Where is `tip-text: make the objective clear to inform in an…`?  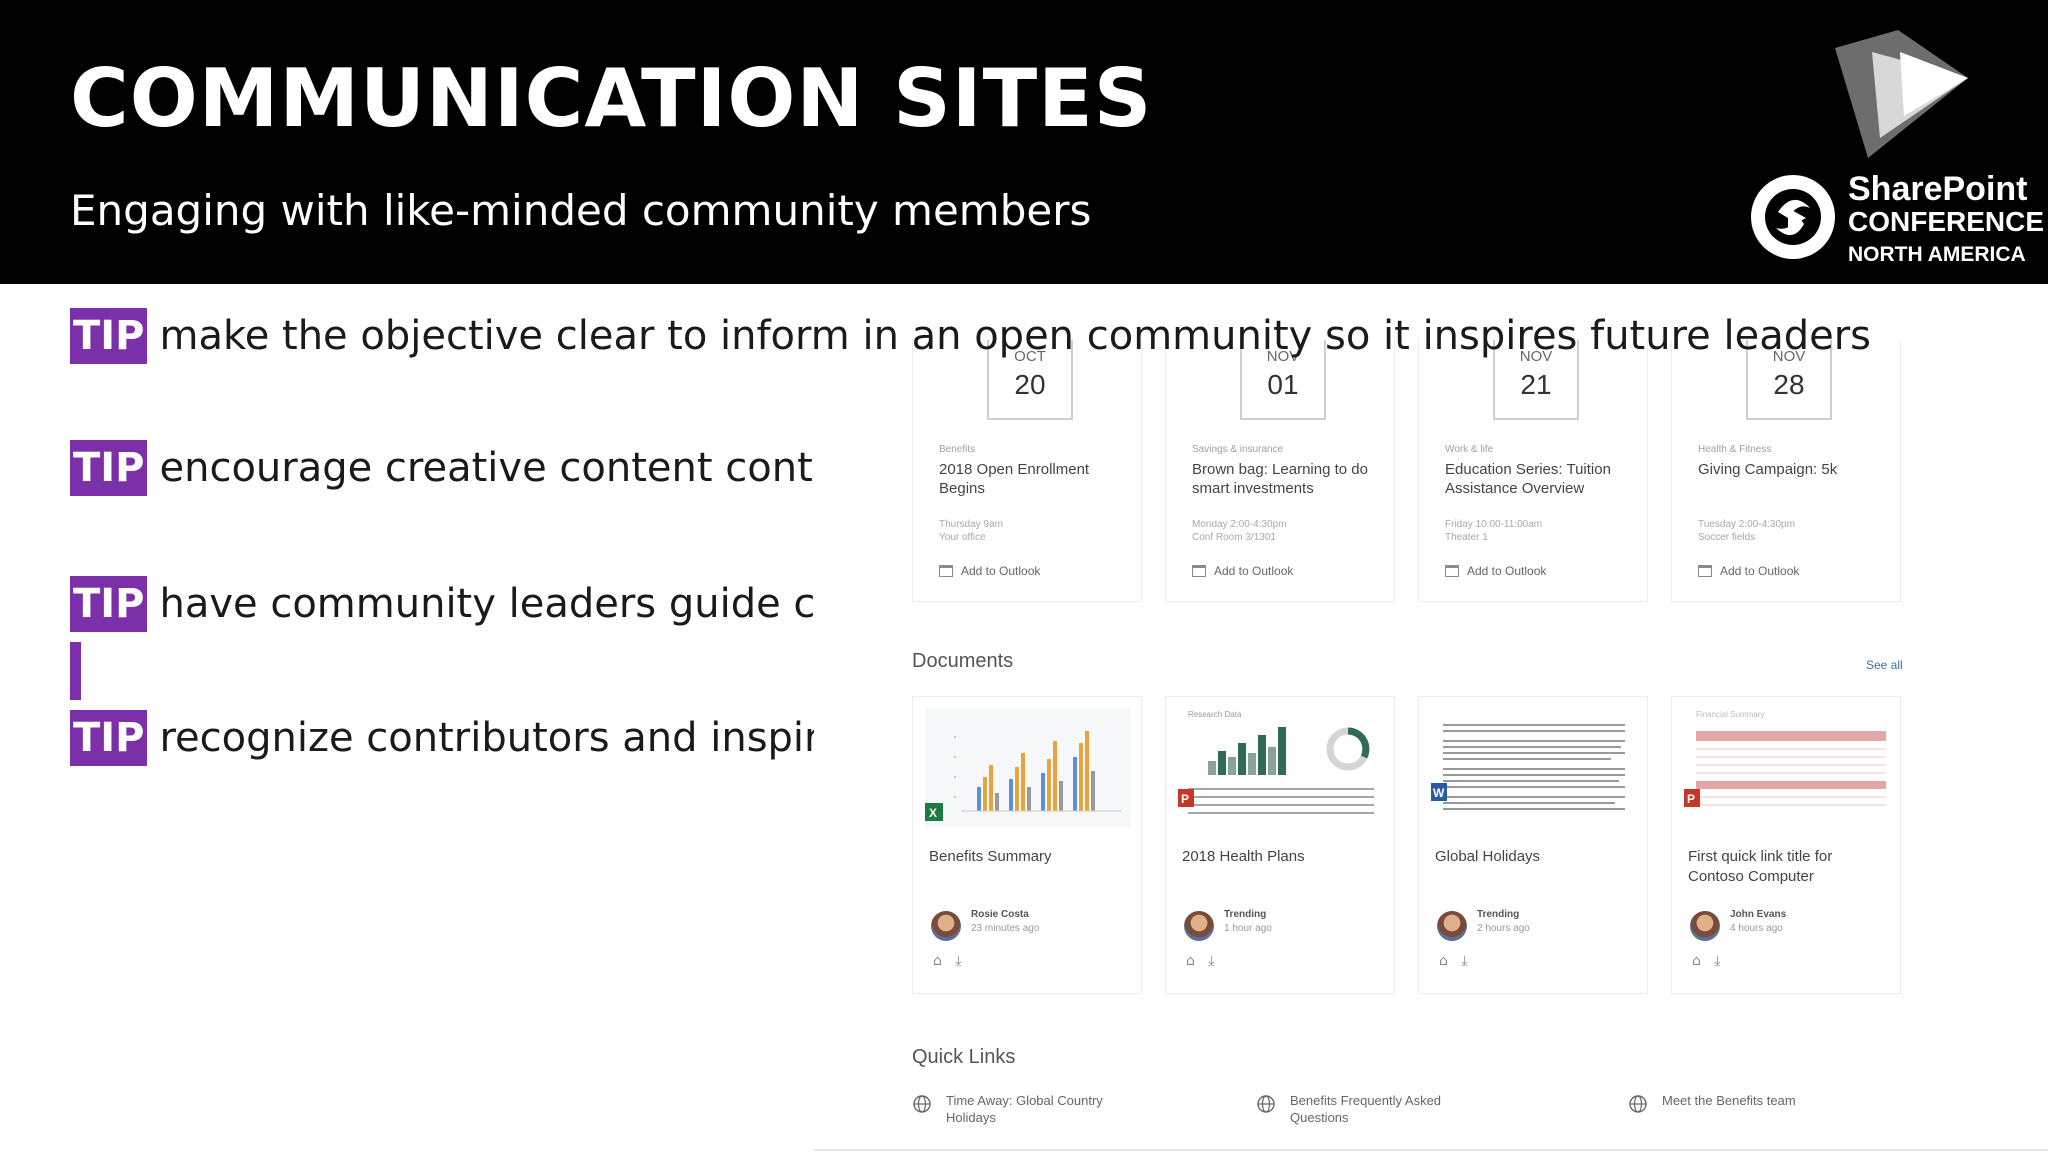 tip-text: make the objective clear to inform in an… is located at coordinates (1015, 336).